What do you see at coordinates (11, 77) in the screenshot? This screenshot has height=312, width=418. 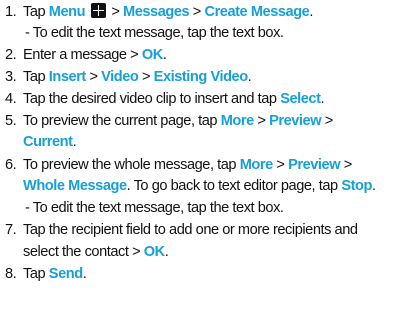 I see `step-number: 3.` at bounding box center [11, 77].